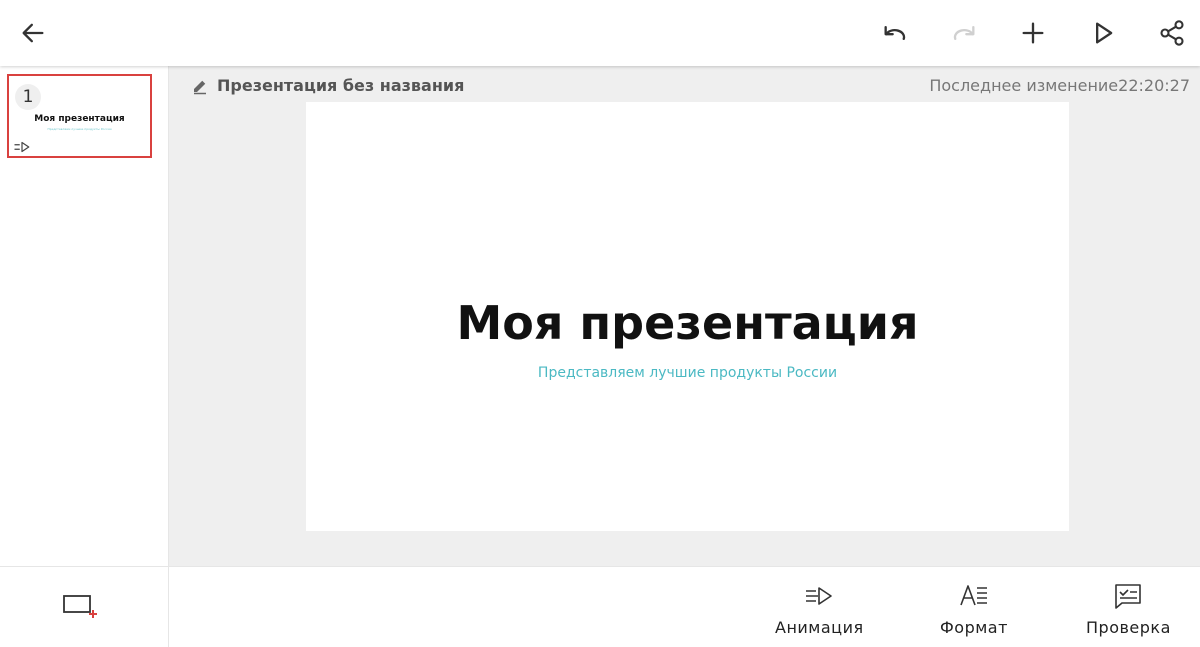  I want to click on document-title-bar: Презентация без названия, so click(327, 85).